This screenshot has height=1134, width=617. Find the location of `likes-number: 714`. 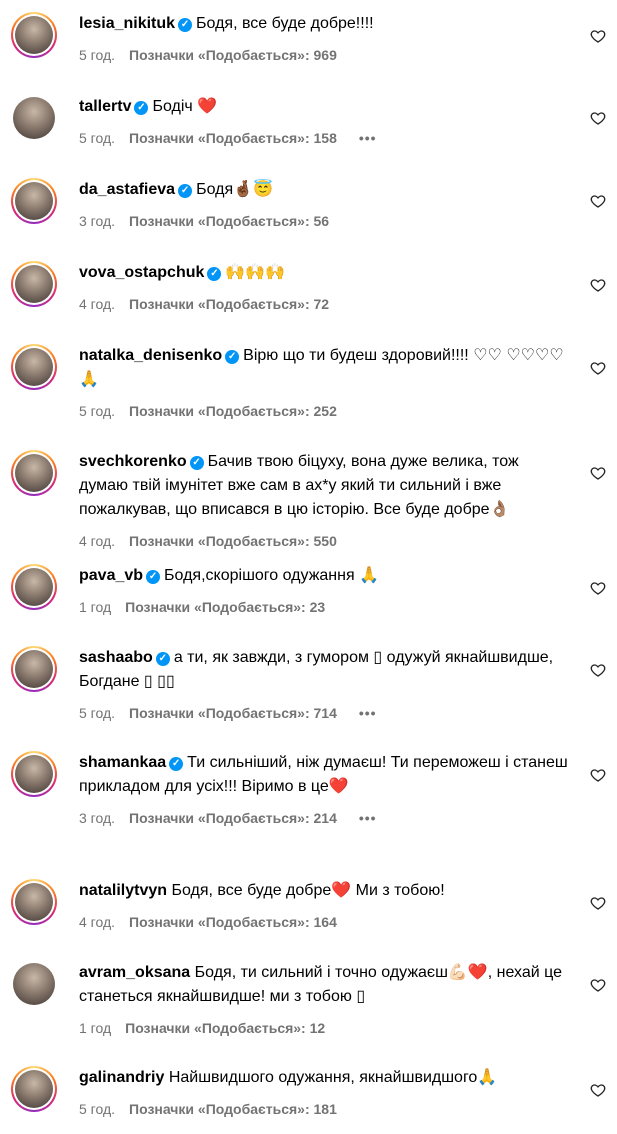

likes-number: 714 is located at coordinates (325, 713).